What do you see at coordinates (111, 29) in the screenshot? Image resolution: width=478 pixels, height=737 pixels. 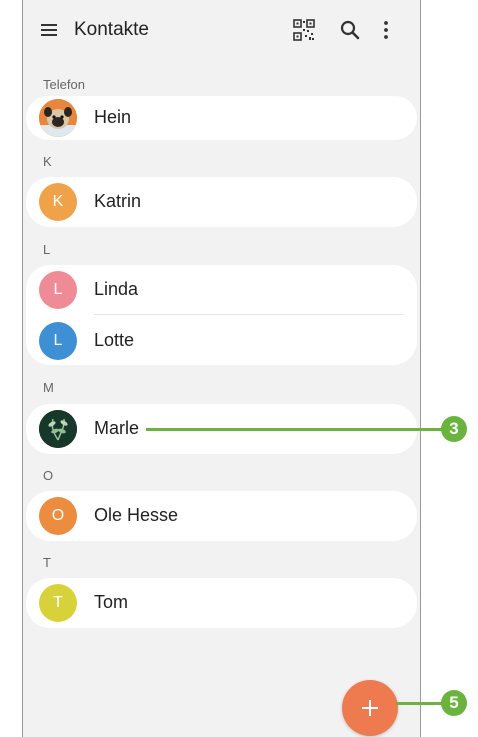 I see `page-title: Kontakte` at bounding box center [111, 29].